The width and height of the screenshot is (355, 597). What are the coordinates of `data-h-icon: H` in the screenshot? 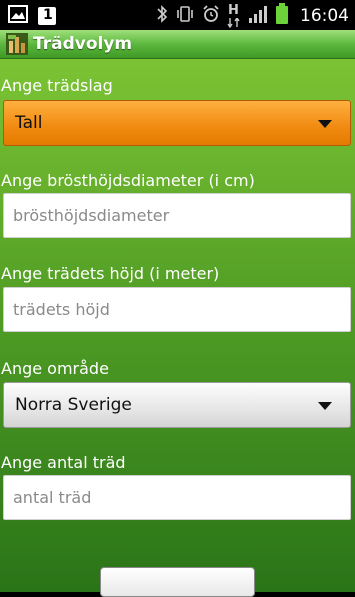 It's located at (234, 15).